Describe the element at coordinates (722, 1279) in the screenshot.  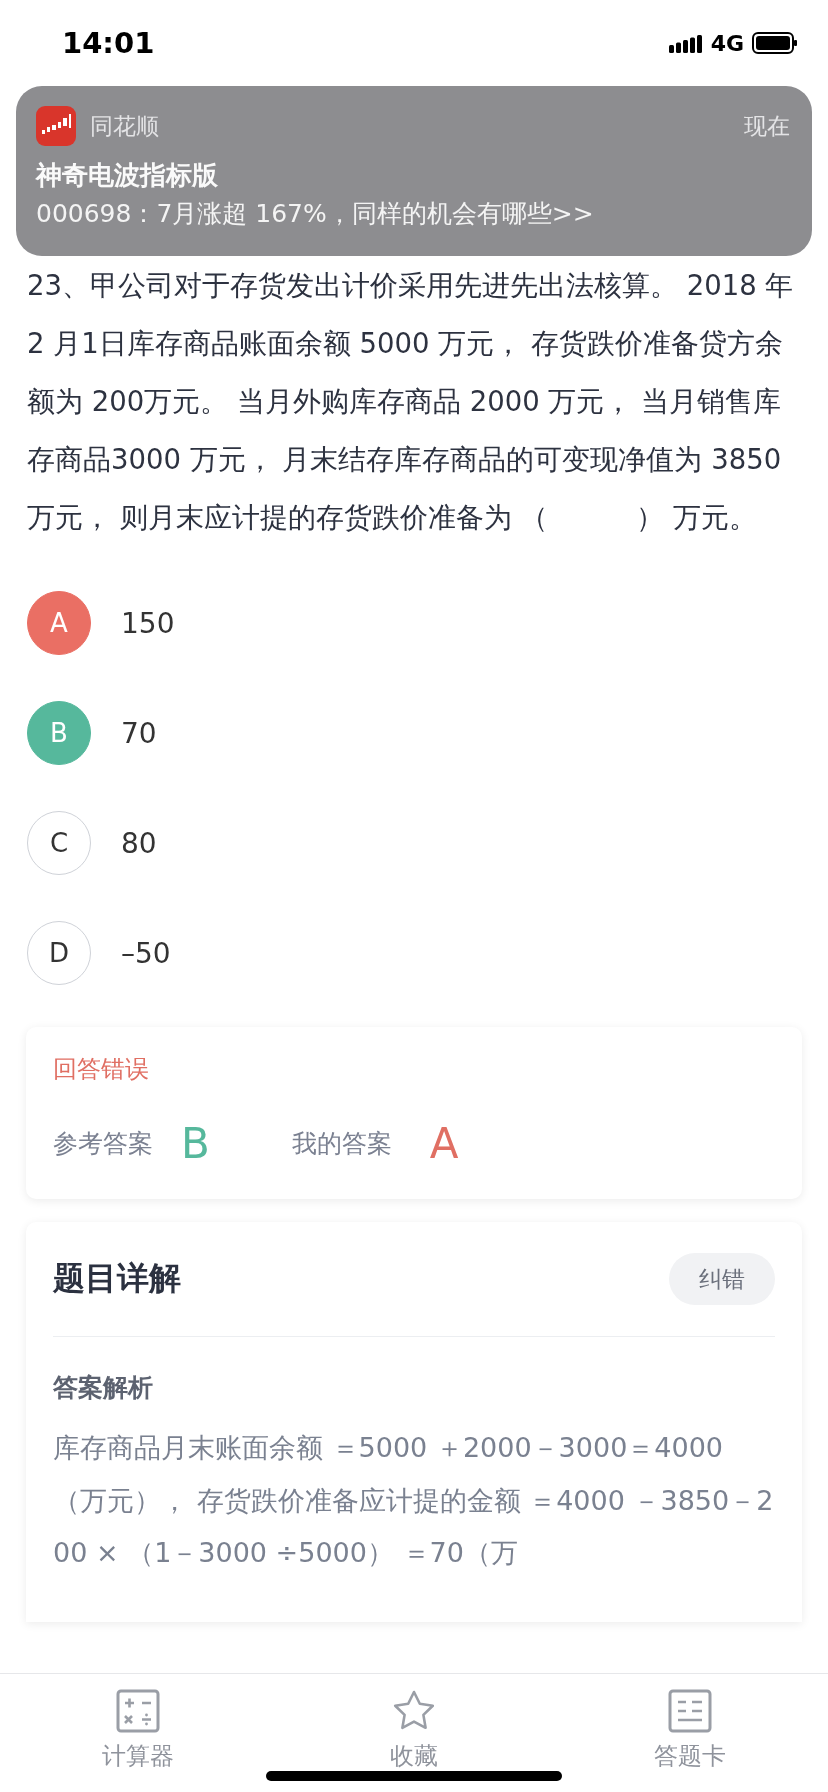
I see `report-error-button: 纠错` at that location.